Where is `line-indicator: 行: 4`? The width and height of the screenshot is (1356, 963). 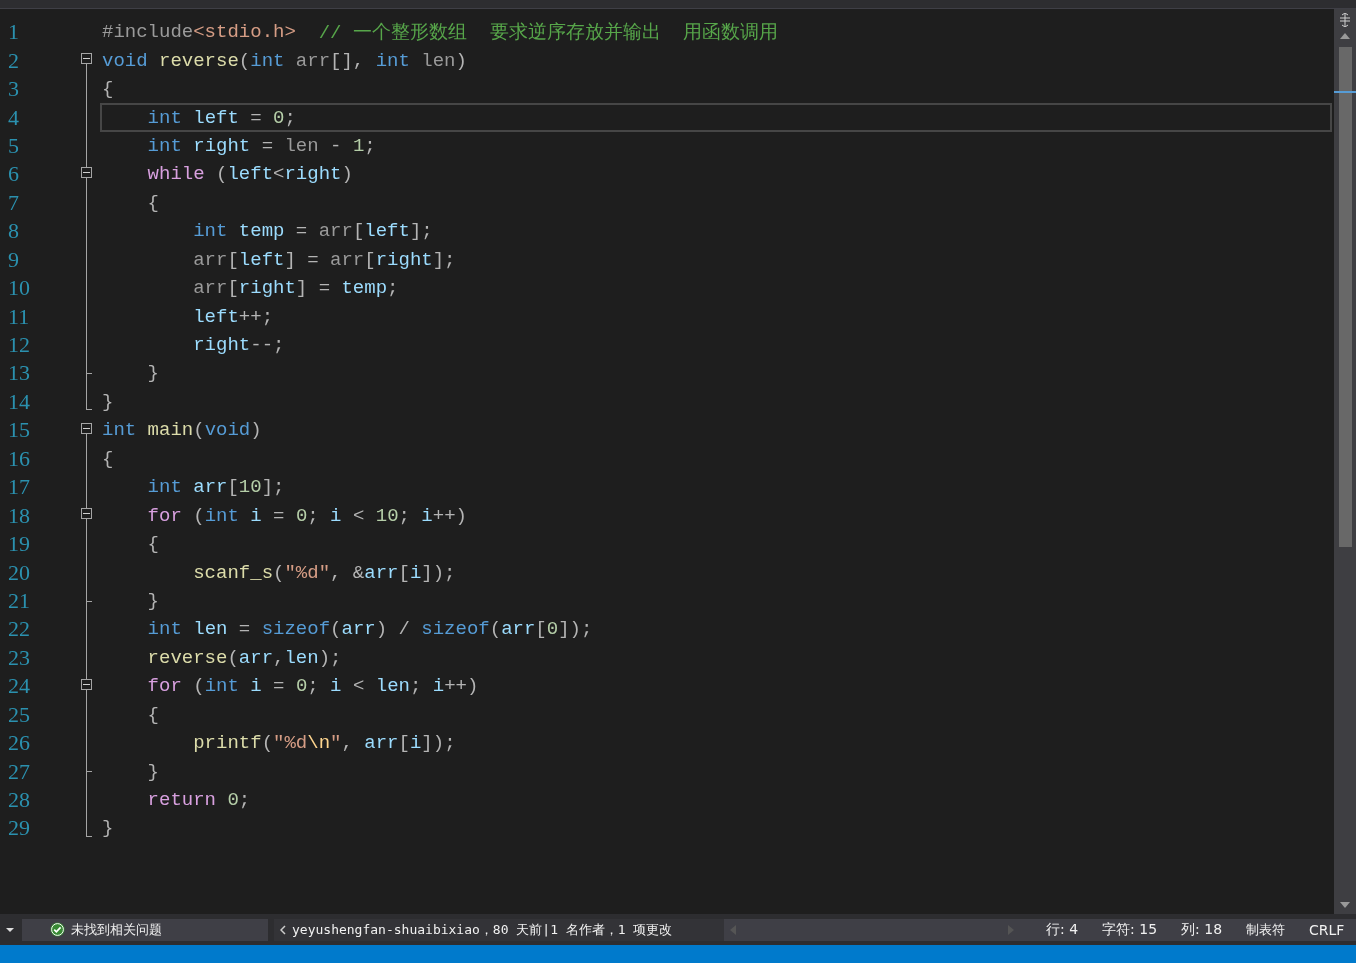 line-indicator: 行: 4 is located at coordinates (1062, 929).